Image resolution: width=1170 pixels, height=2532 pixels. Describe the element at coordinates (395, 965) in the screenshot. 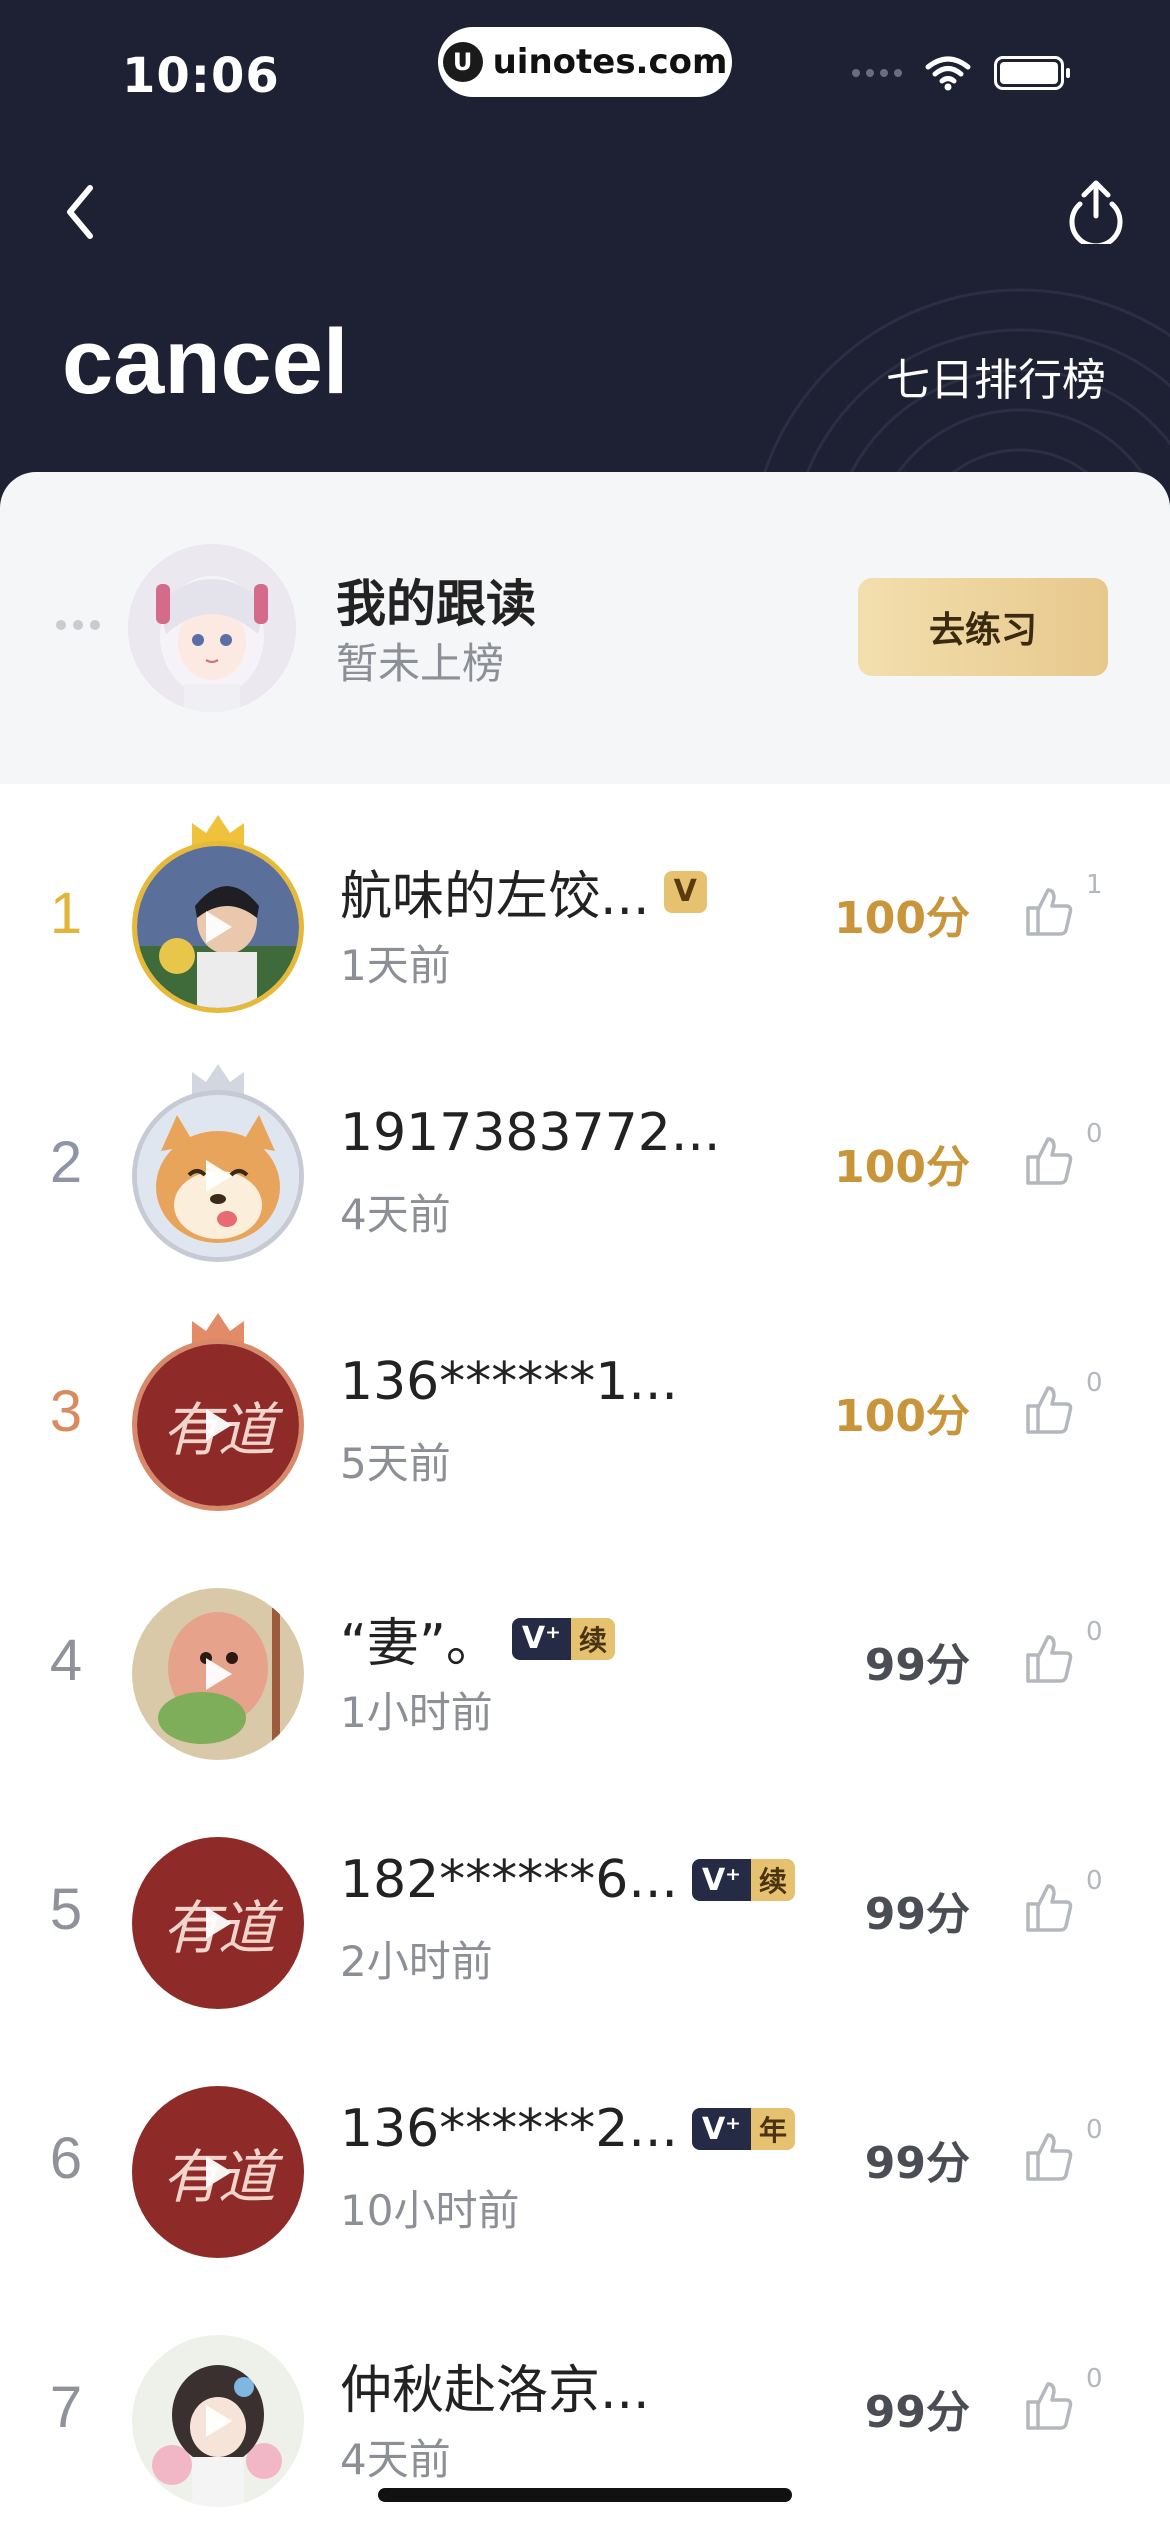

I see `post-time: 1天前` at that location.